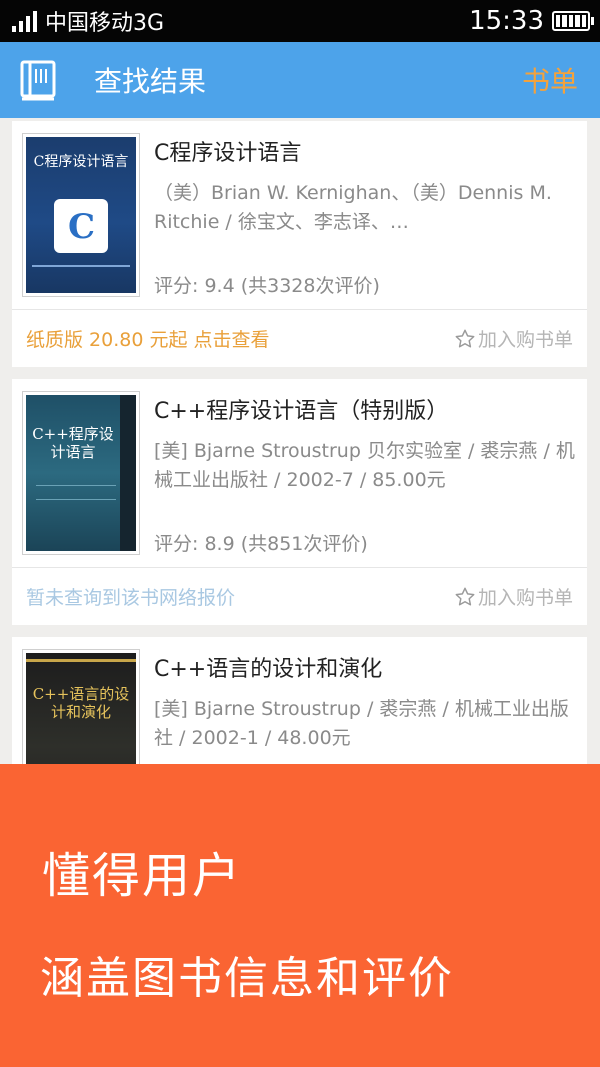  What do you see at coordinates (573, 21) in the screenshot?
I see `battery-full-icon` at bounding box center [573, 21].